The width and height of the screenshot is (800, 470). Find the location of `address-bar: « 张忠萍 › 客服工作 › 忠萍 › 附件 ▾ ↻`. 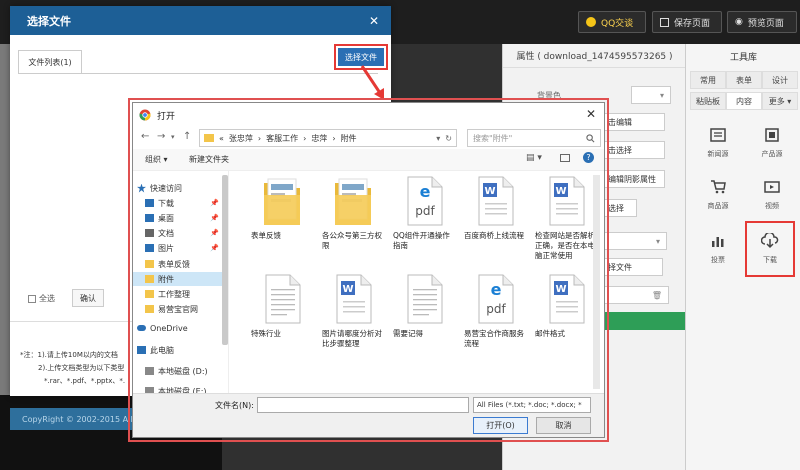

address-bar: « 张忠萍 › 客服工作 › 忠萍 › 附件 ▾ ↻ is located at coordinates (328, 138).